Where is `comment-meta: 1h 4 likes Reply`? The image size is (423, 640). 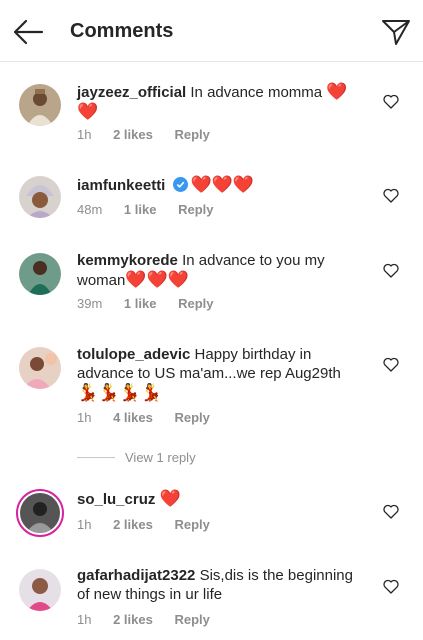 comment-meta: 1h 4 likes Reply is located at coordinates (152, 417).